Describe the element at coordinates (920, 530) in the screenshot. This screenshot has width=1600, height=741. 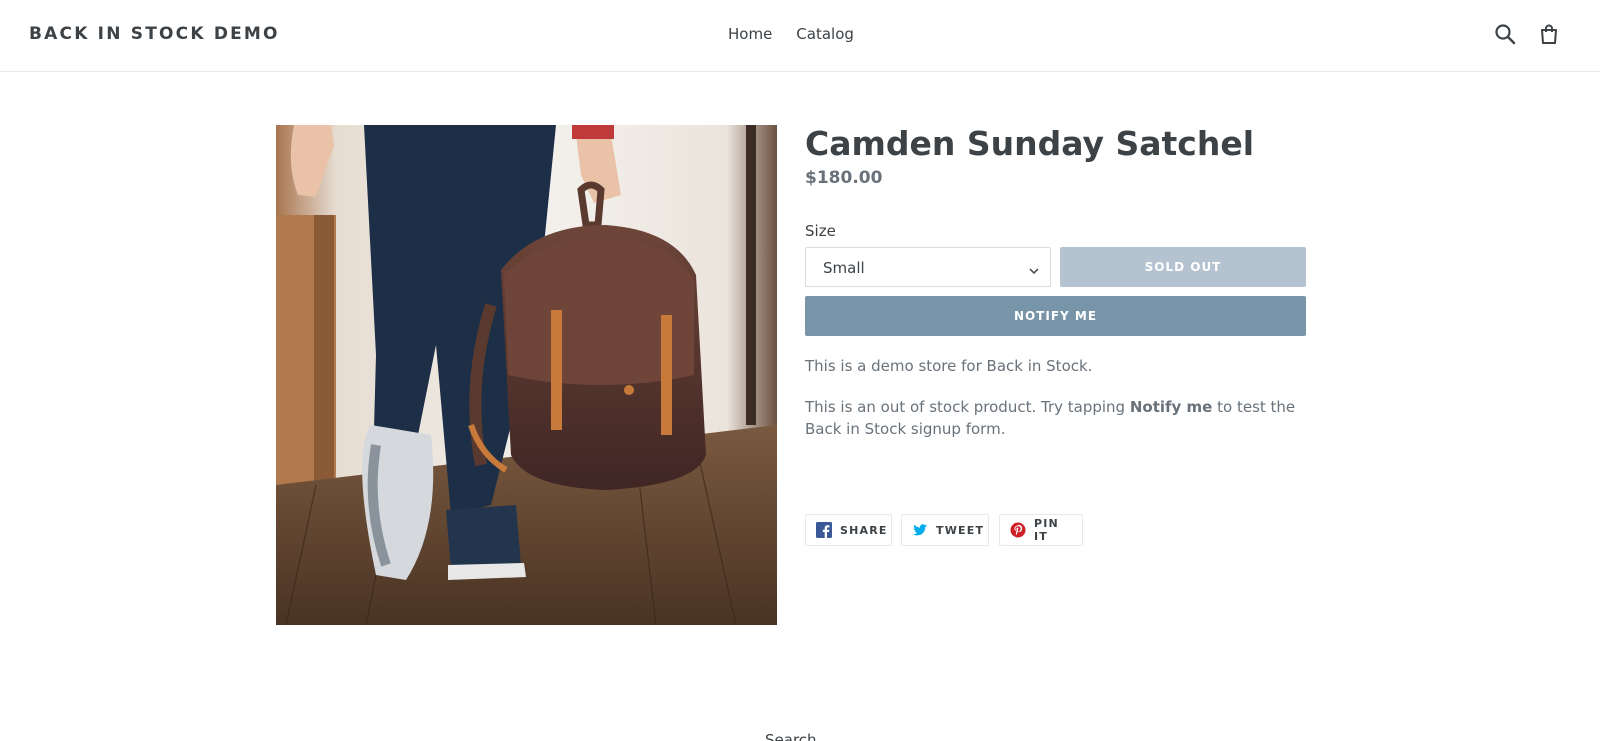
I see `twitter-icon` at that location.